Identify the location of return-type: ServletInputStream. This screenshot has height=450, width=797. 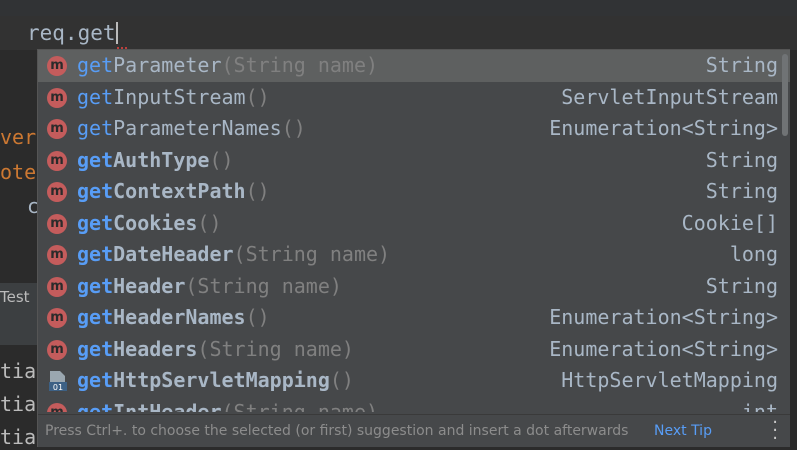
(669, 96).